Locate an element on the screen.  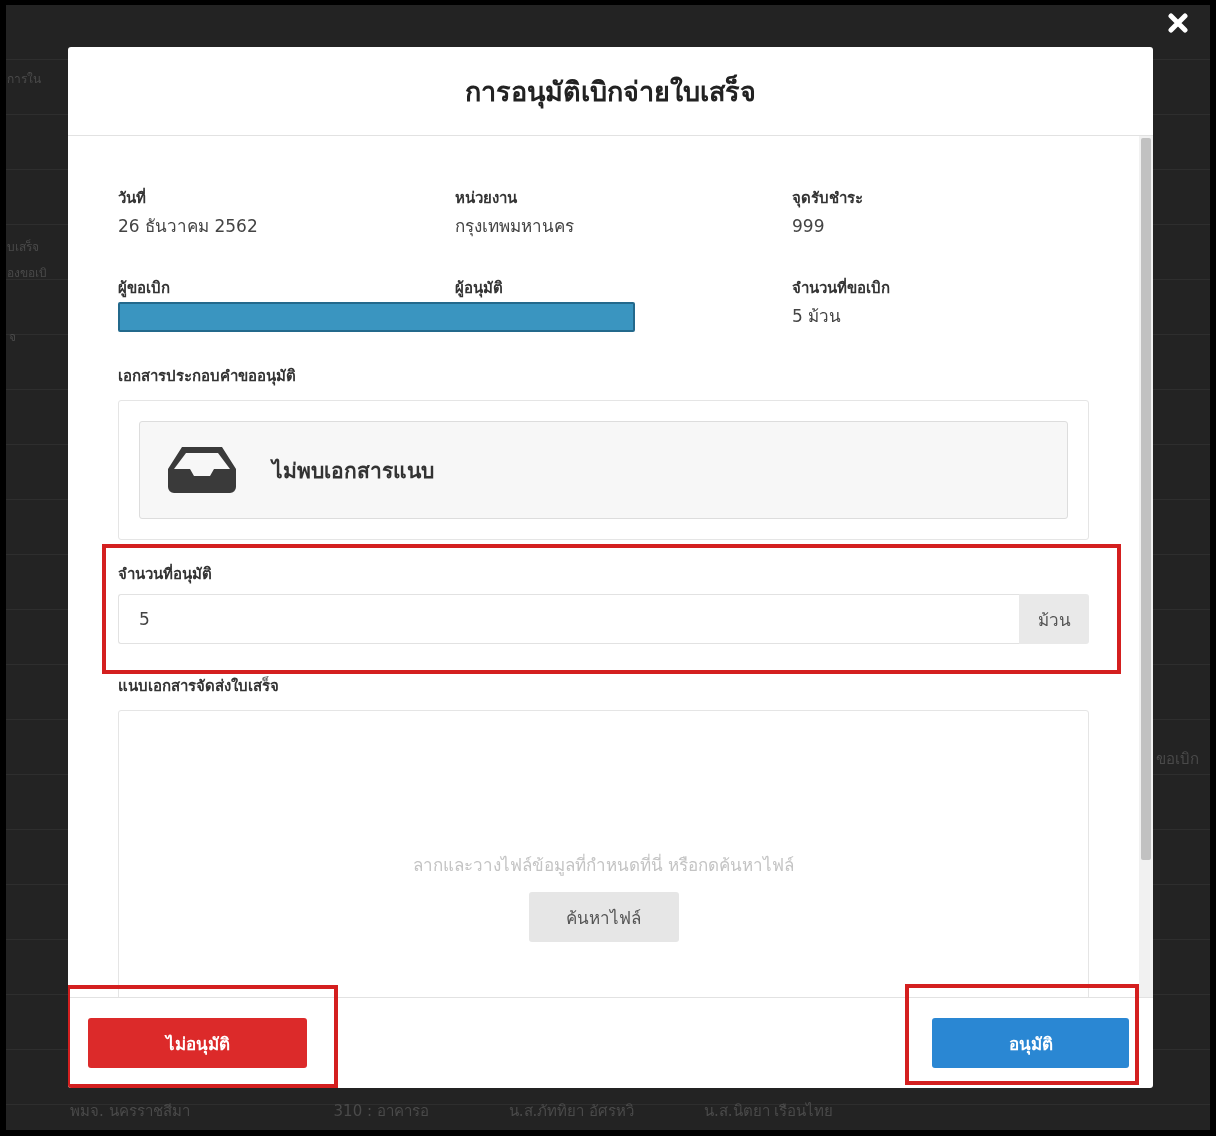
approve-button: อนุมัติ is located at coordinates (1030, 1043).